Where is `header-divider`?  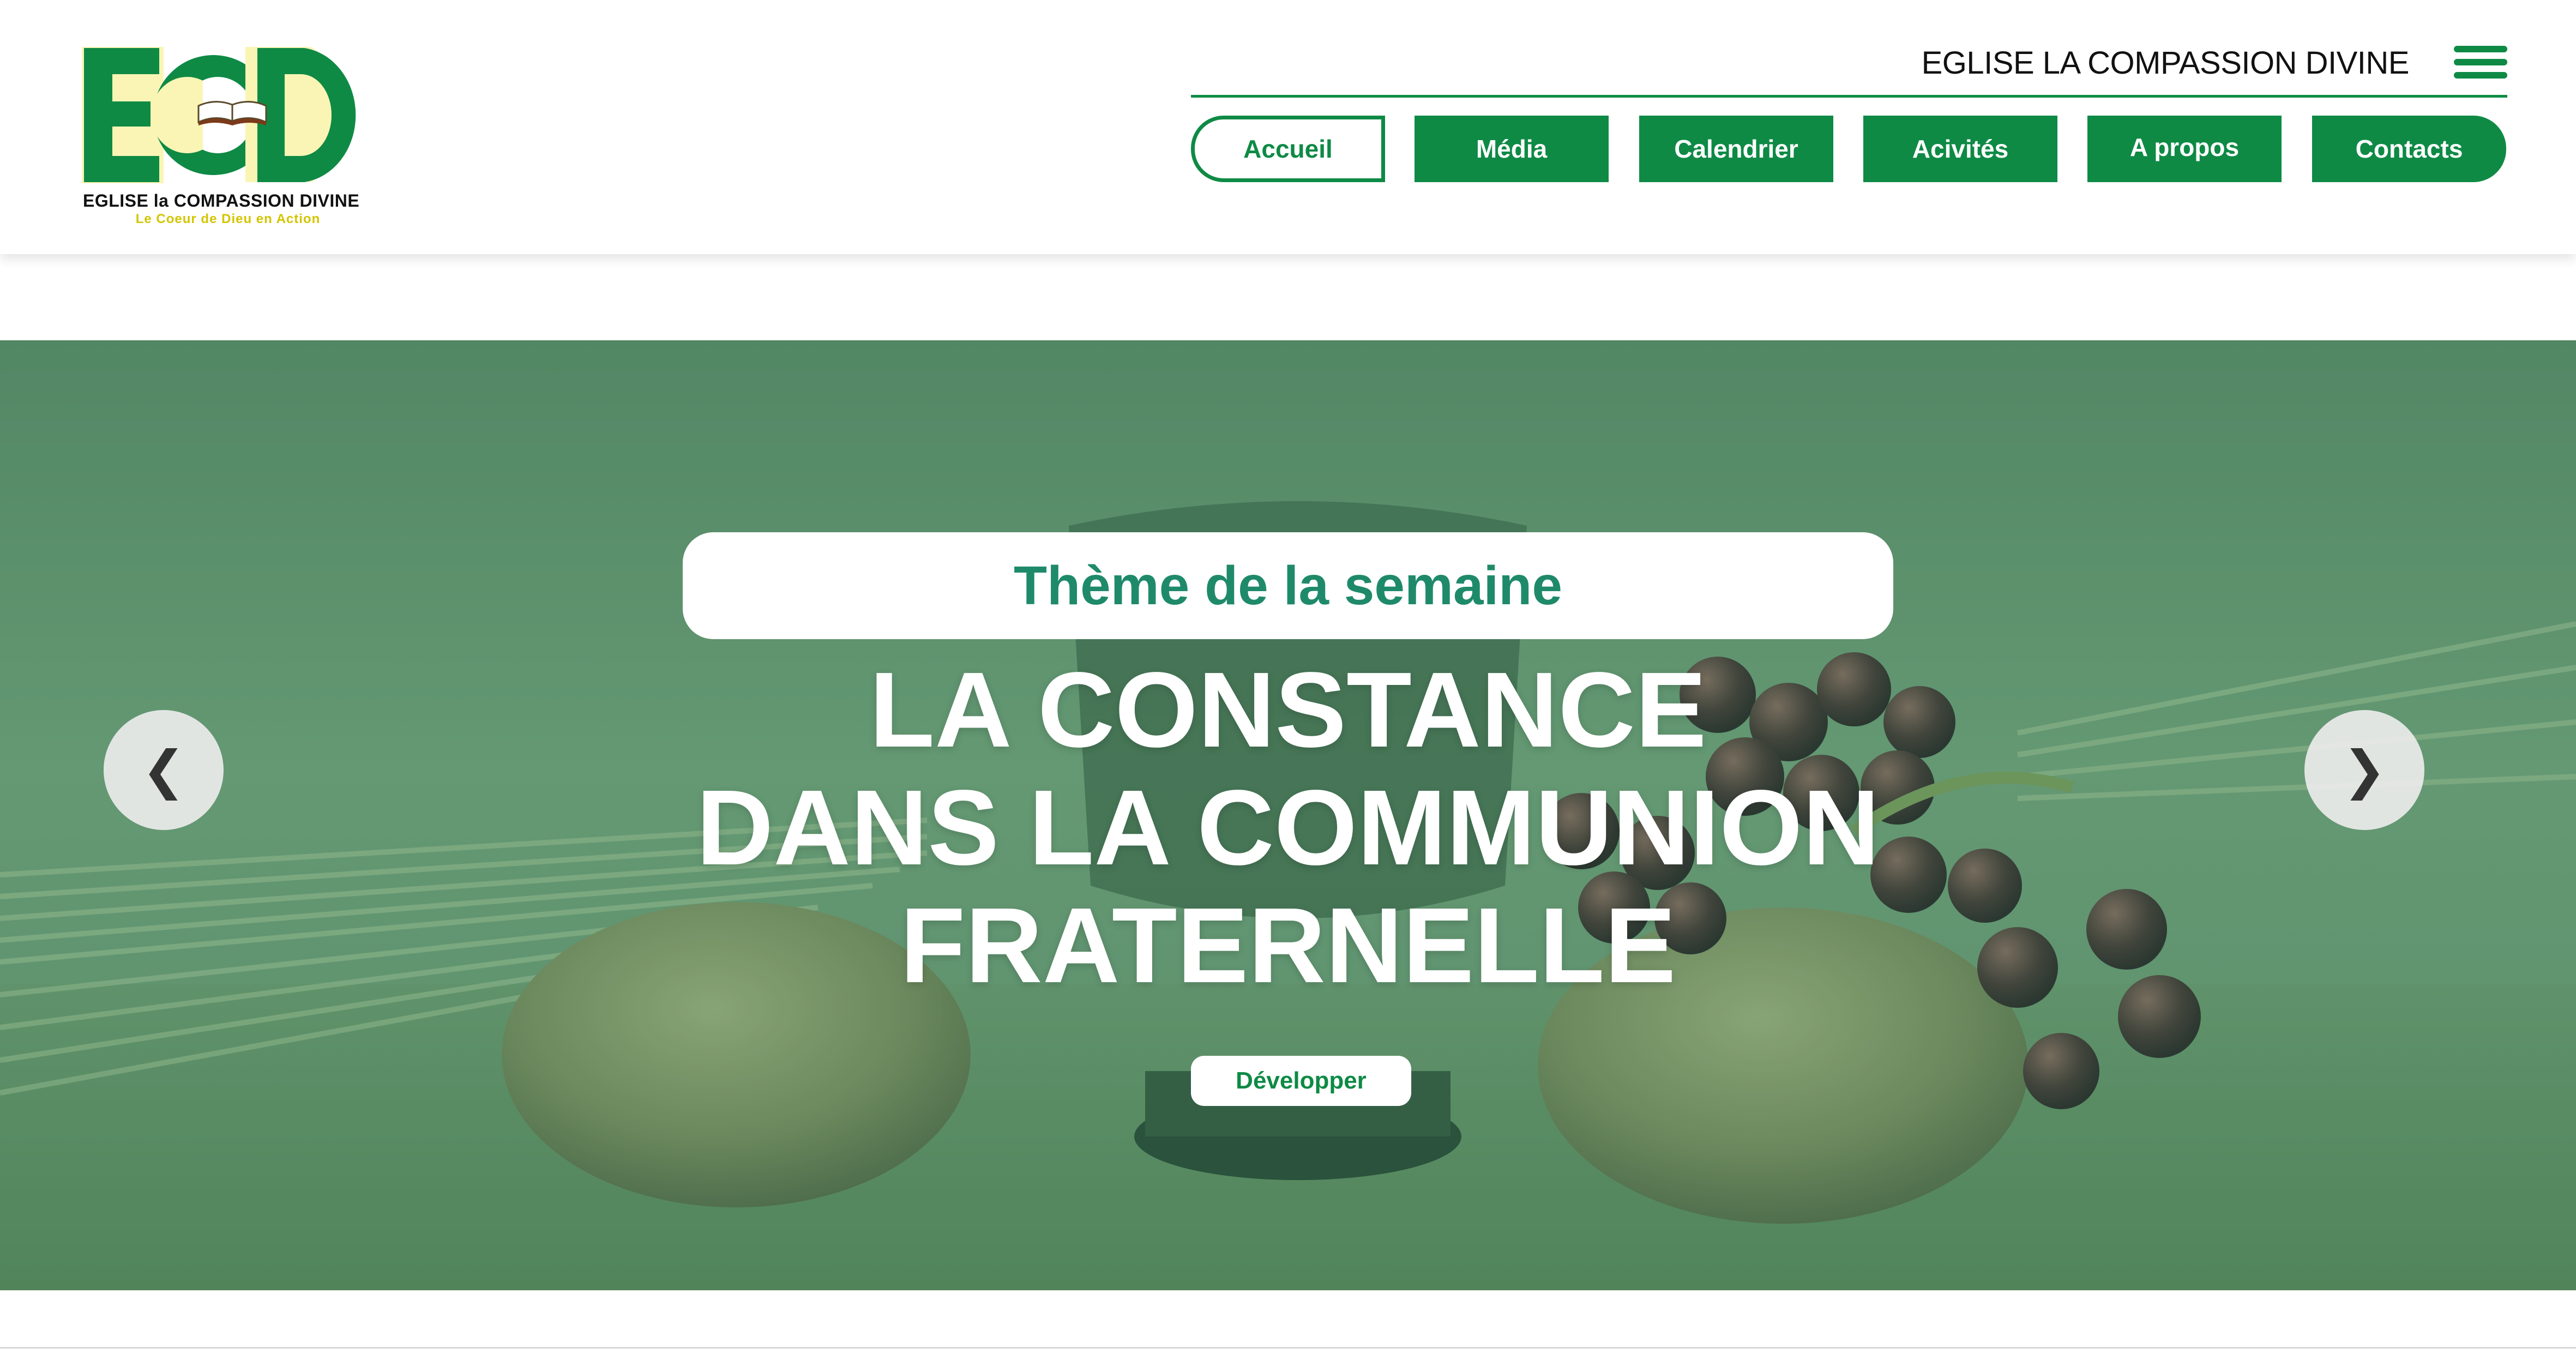 header-divider is located at coordinates (1849, 96).